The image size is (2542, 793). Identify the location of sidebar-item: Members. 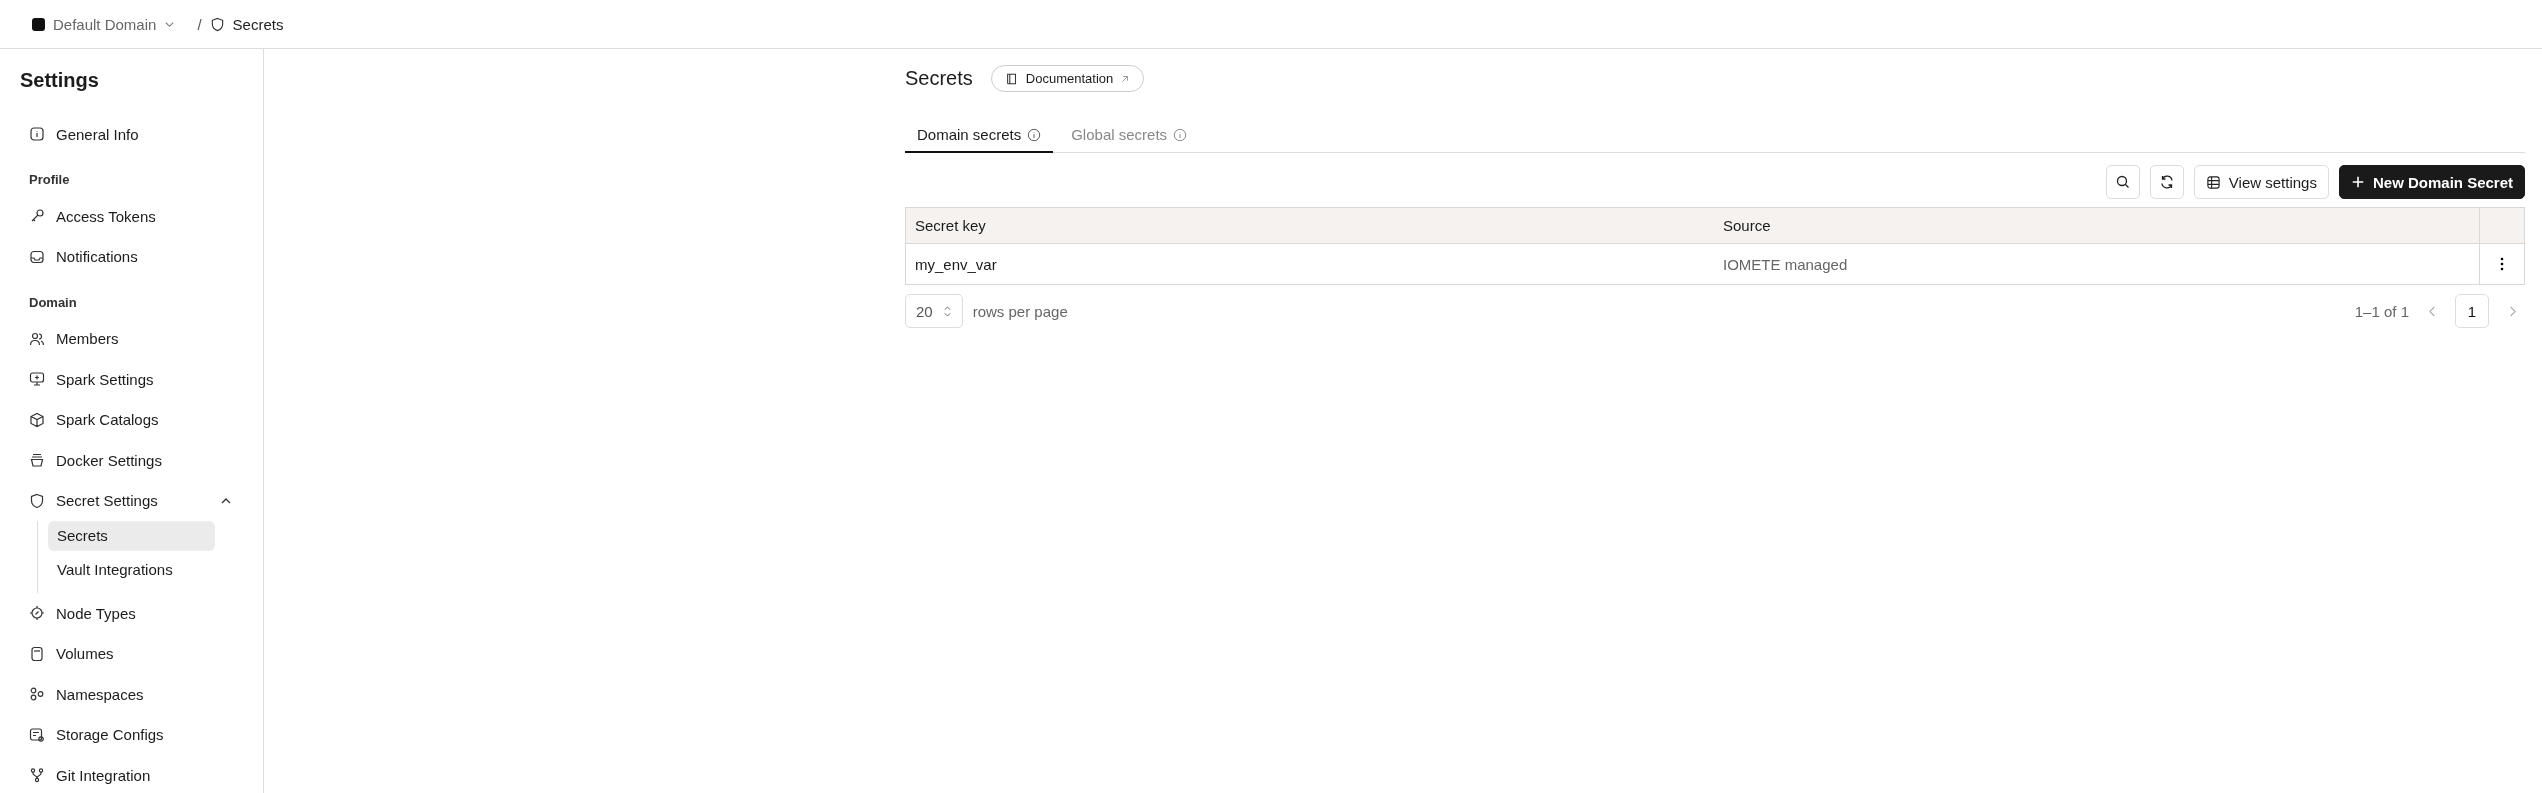
(126, 338).